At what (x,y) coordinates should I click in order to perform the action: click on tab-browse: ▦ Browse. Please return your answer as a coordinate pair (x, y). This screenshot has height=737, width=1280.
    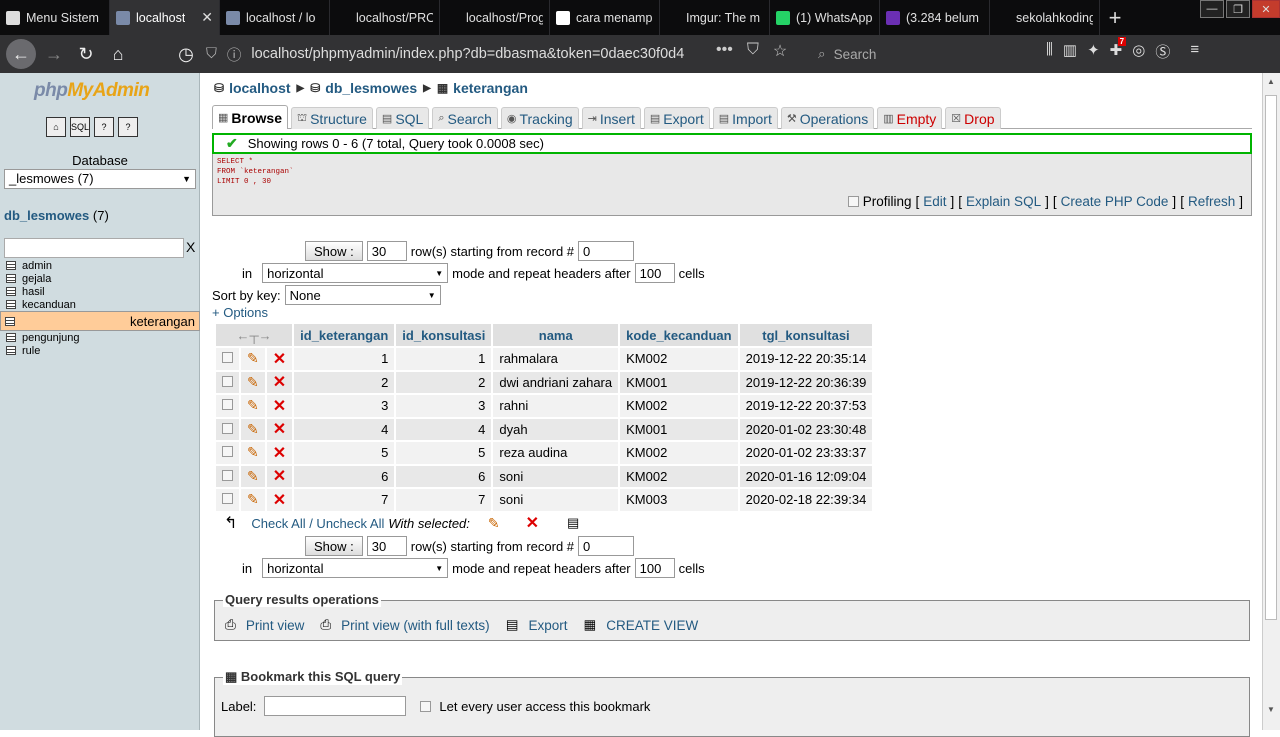
    Looking at the image, I should click on (250, 117).